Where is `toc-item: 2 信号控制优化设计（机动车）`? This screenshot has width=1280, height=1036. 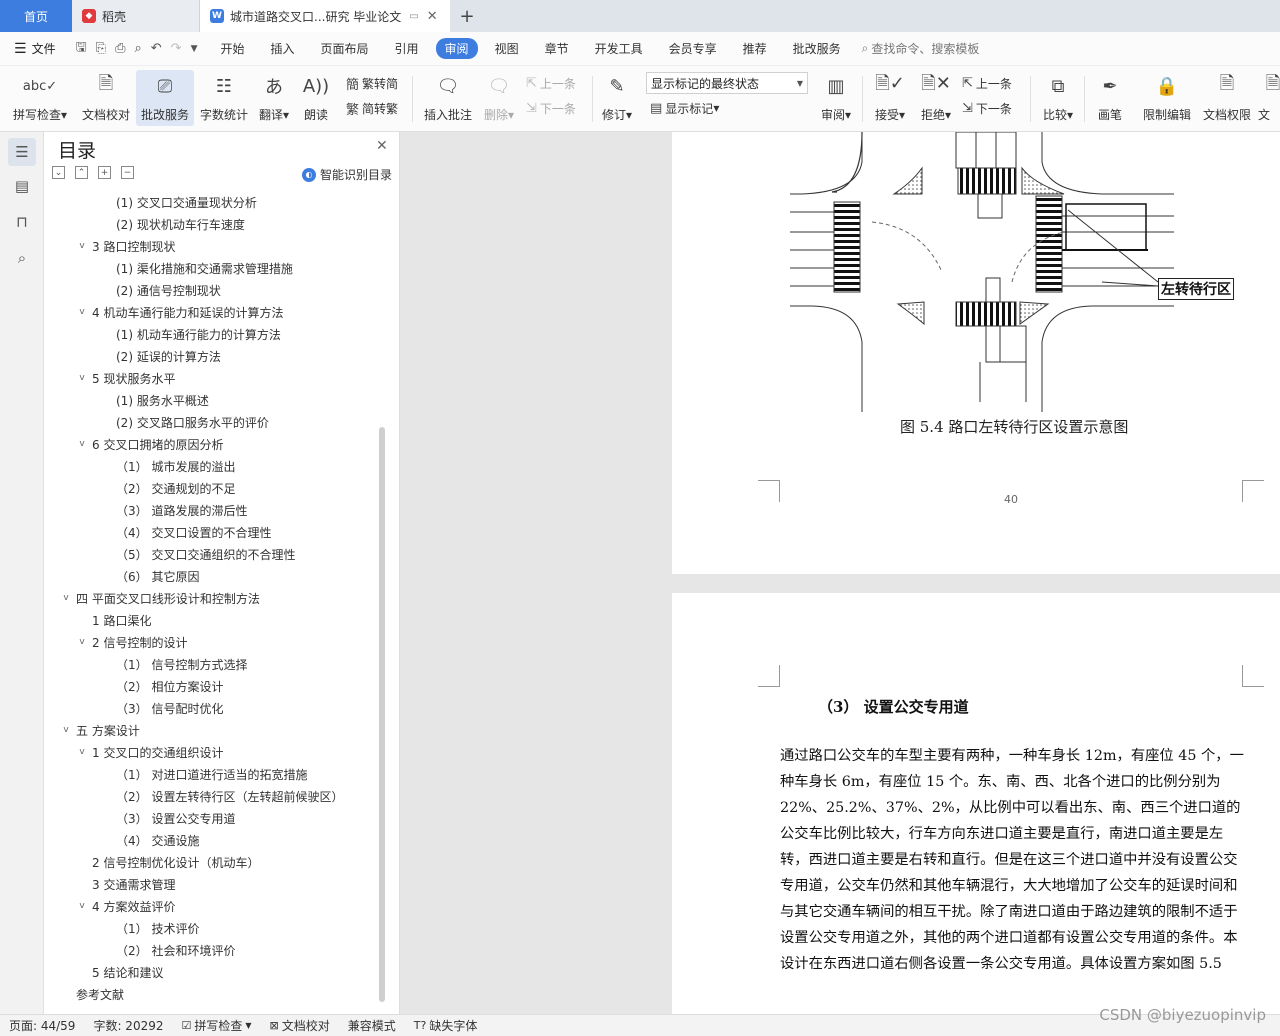
toc-item: 2 信号控制优化设计（机动车） is located at coordinates (167, 862).